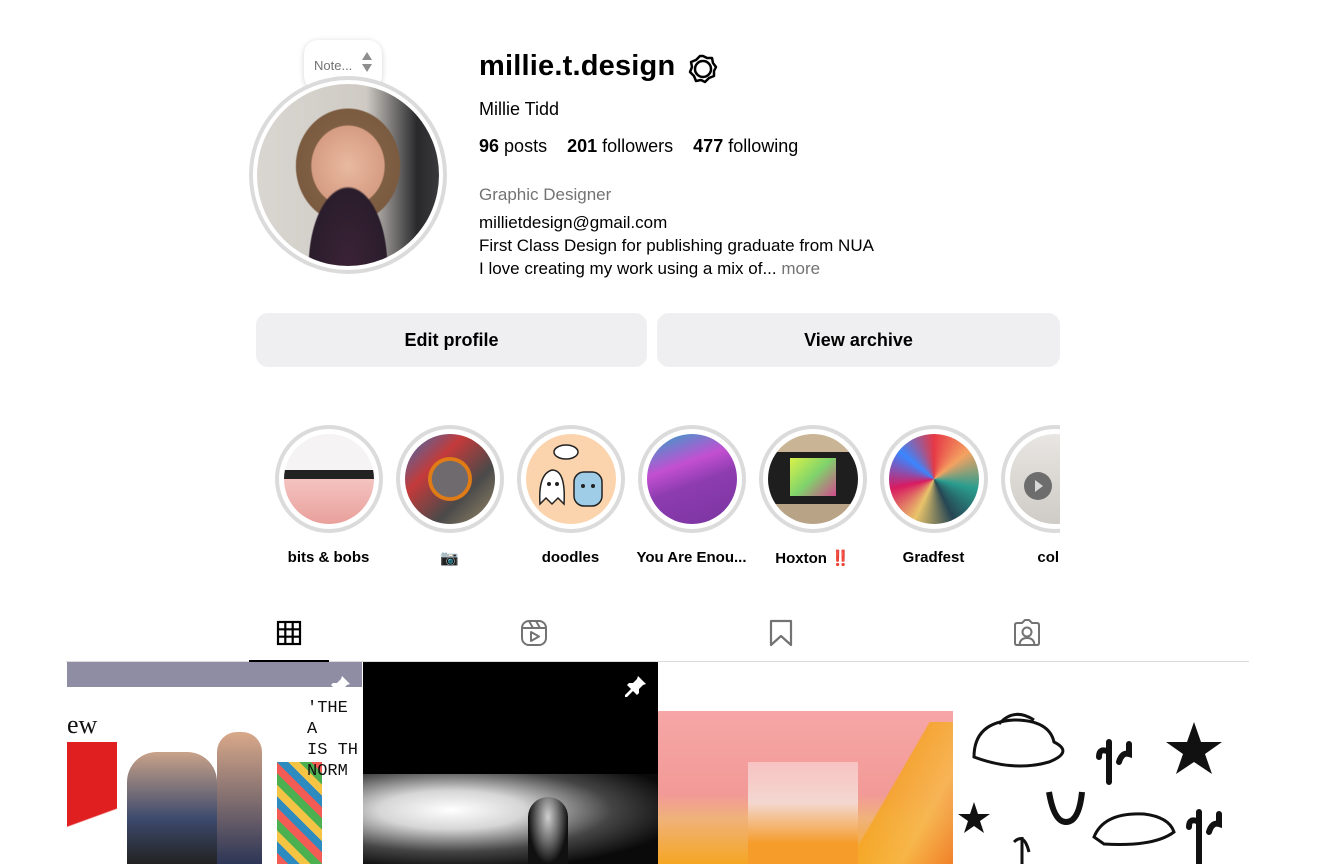 Image resolution: width=1339 pixels, height=864 pixels. Describe the element at coordinates (800, 268) in the screenshot. I see `bio-more-link: more` at that location.